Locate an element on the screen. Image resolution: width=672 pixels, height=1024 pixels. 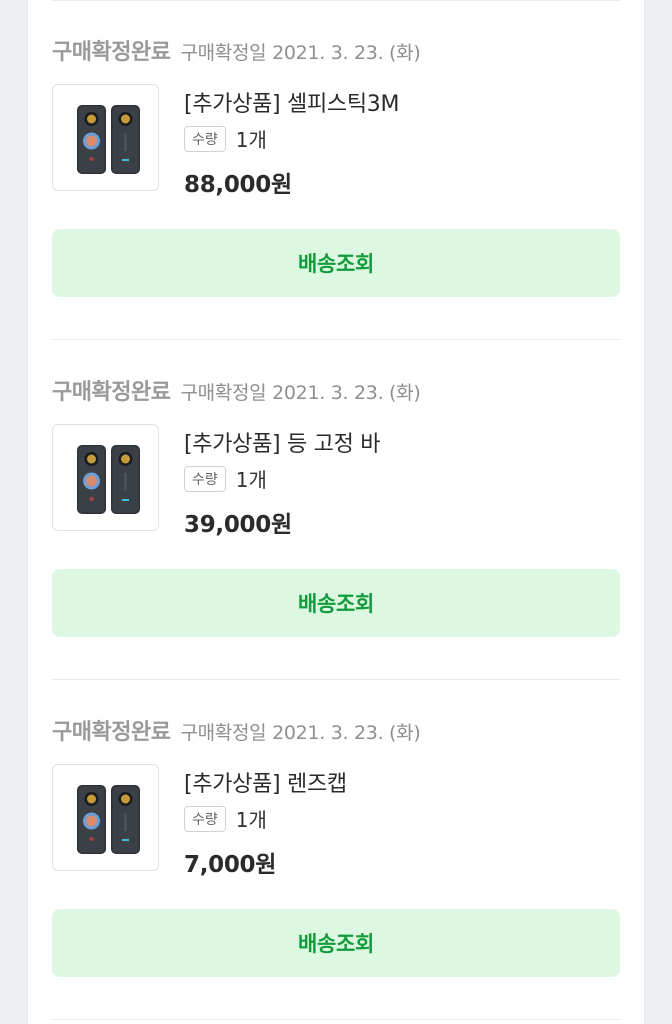
product-name: [추가상품] 등 고정 바 is located at coordinates (282, 442).